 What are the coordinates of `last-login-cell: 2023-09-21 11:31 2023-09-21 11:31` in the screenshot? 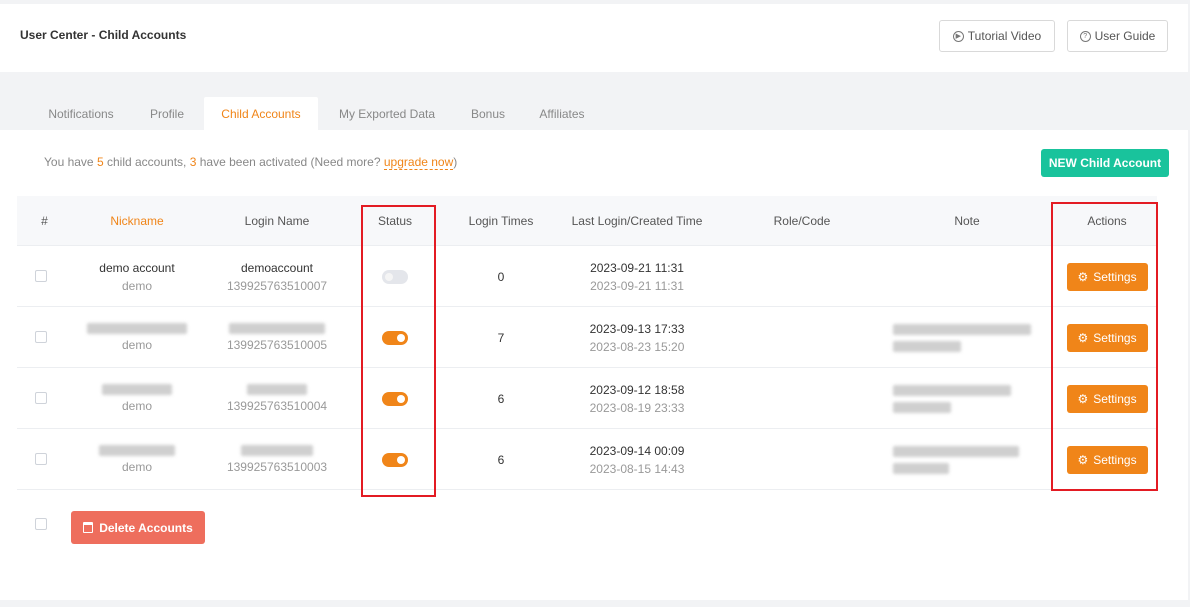 It's located at (637, 276).